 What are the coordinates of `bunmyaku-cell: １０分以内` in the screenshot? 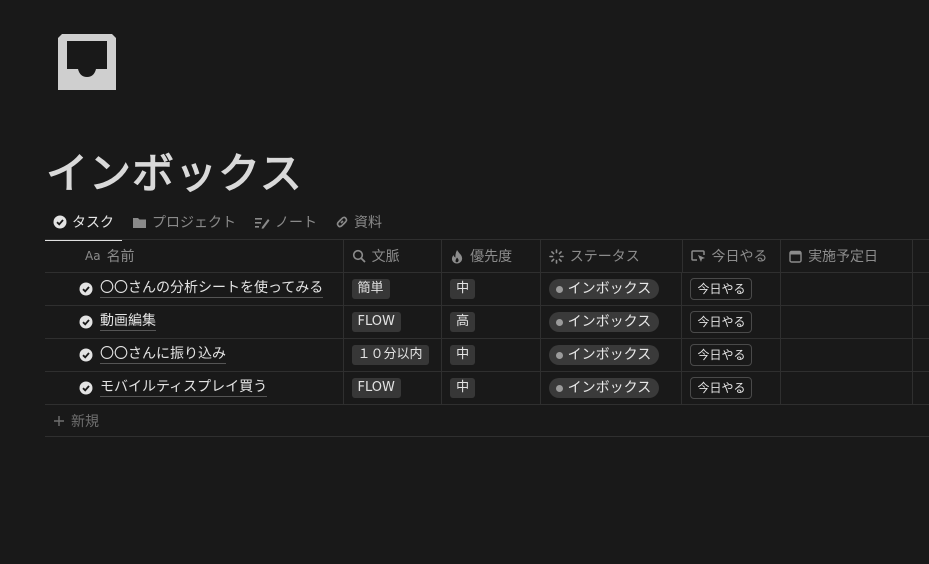 It's located at (393, 355).